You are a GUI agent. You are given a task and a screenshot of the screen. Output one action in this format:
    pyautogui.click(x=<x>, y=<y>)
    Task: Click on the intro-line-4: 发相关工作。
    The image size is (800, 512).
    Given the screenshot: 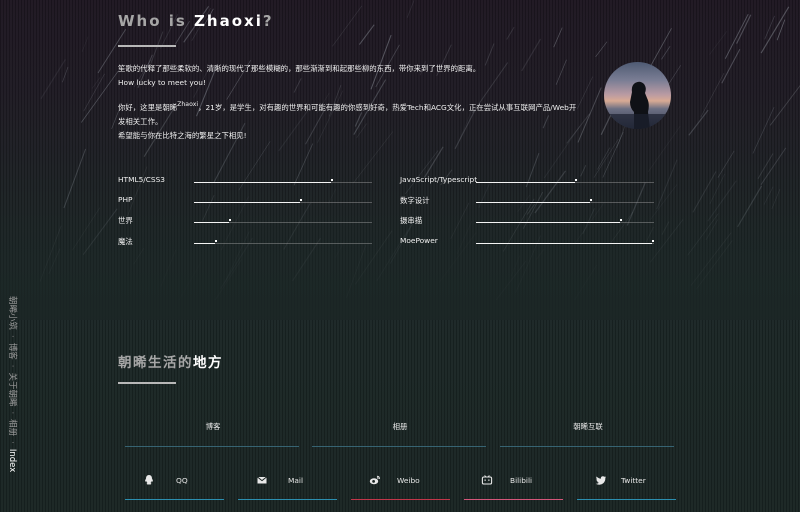 What is the action you would take?
    pyautogui.click(x=140, y=121)
    